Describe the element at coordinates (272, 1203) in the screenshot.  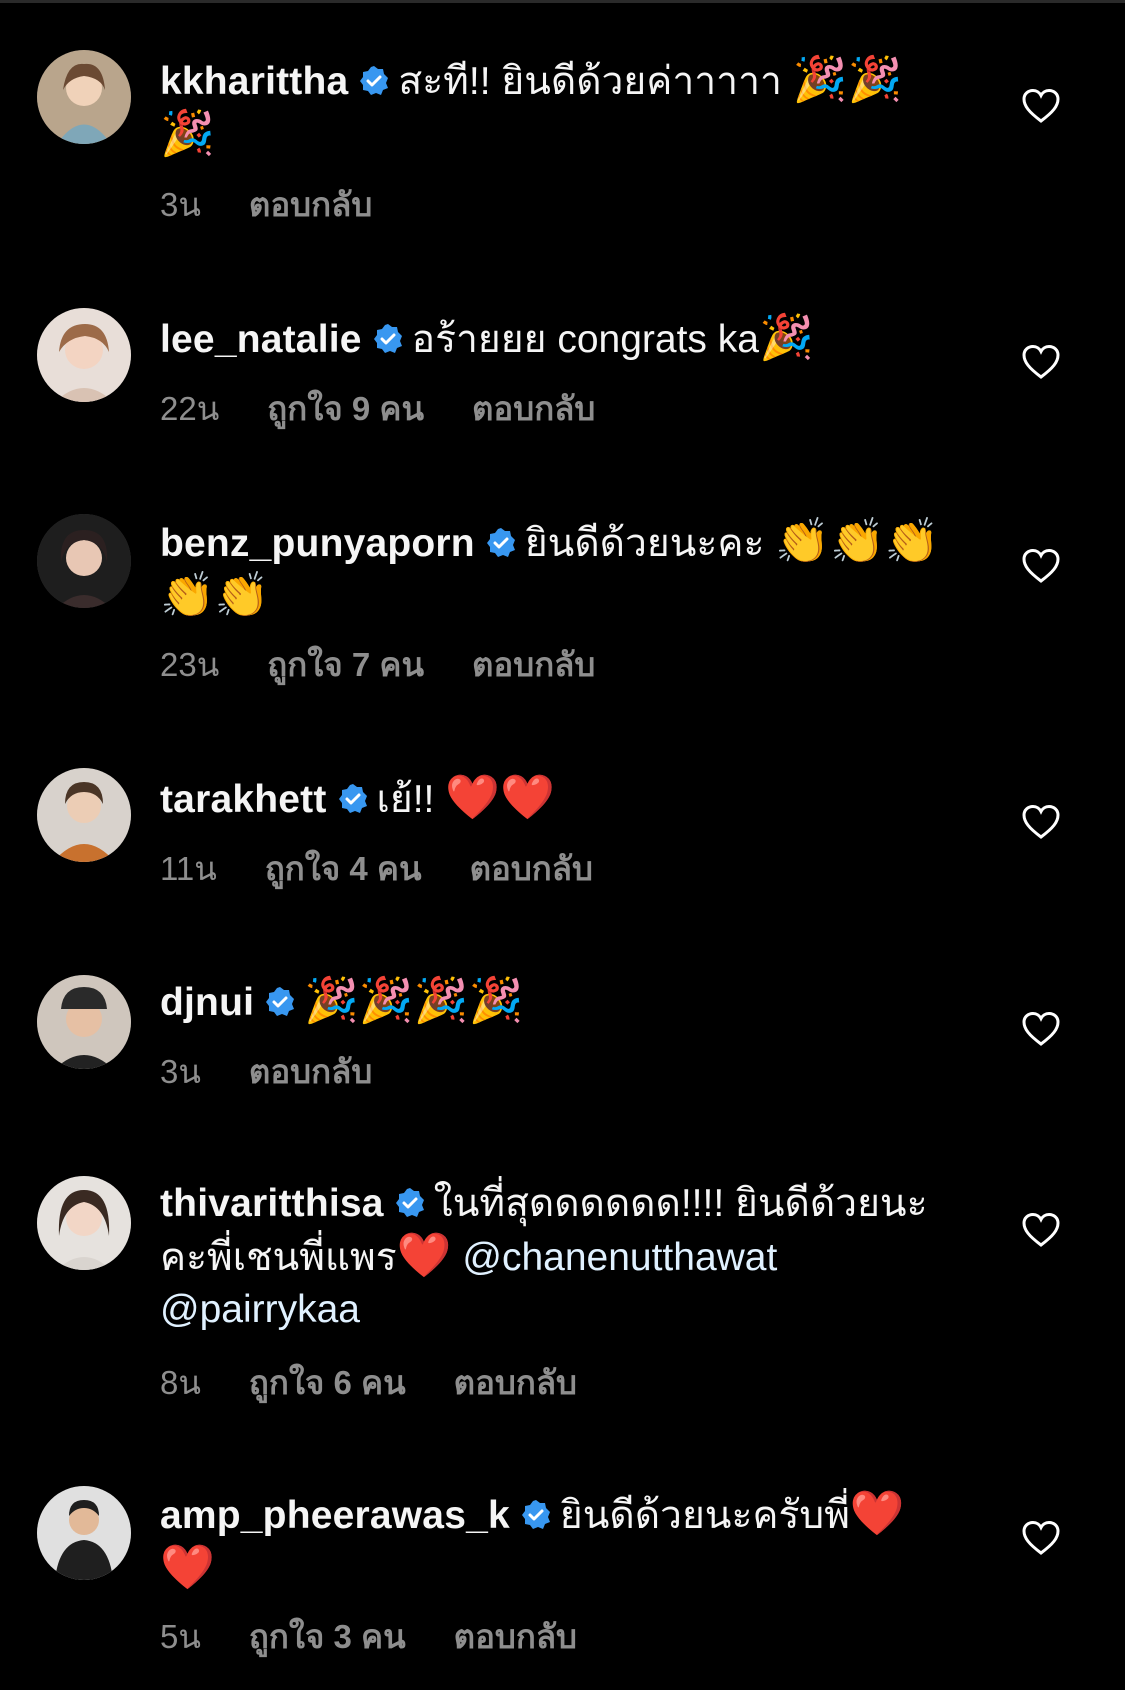
I see `comment-username: thivaritthisa` at that location.